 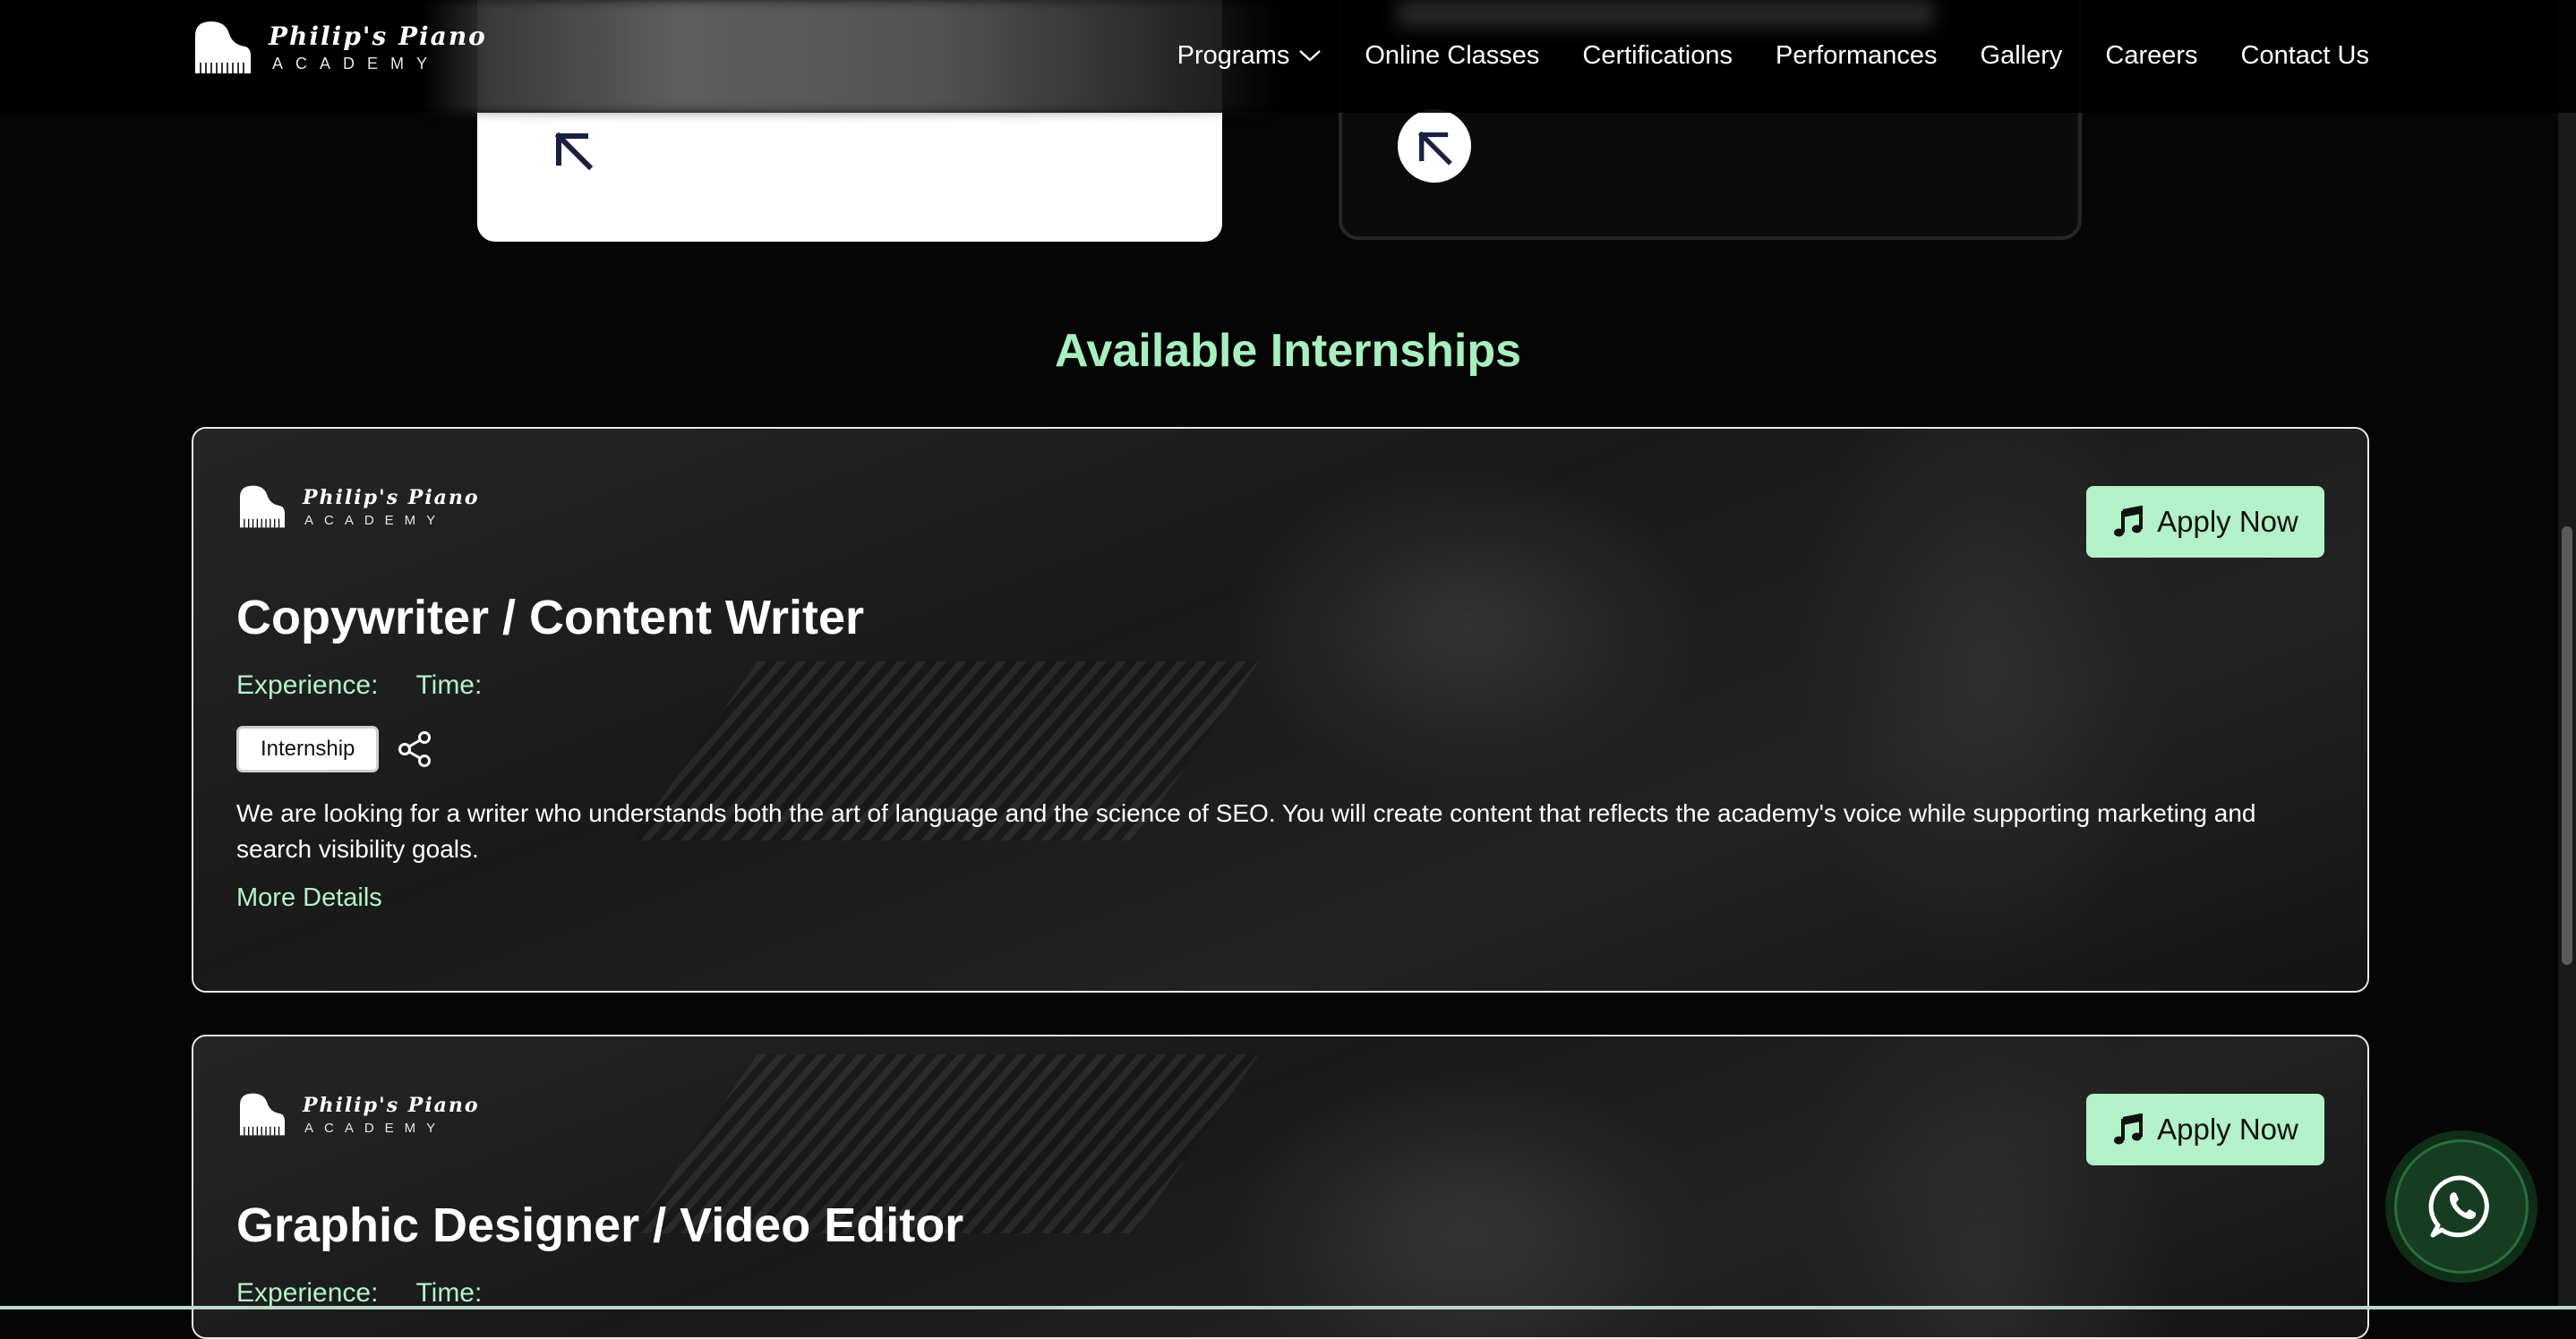 I want to click on nav-item-contact-us: Contact Us, so click(x=2305, y=56).